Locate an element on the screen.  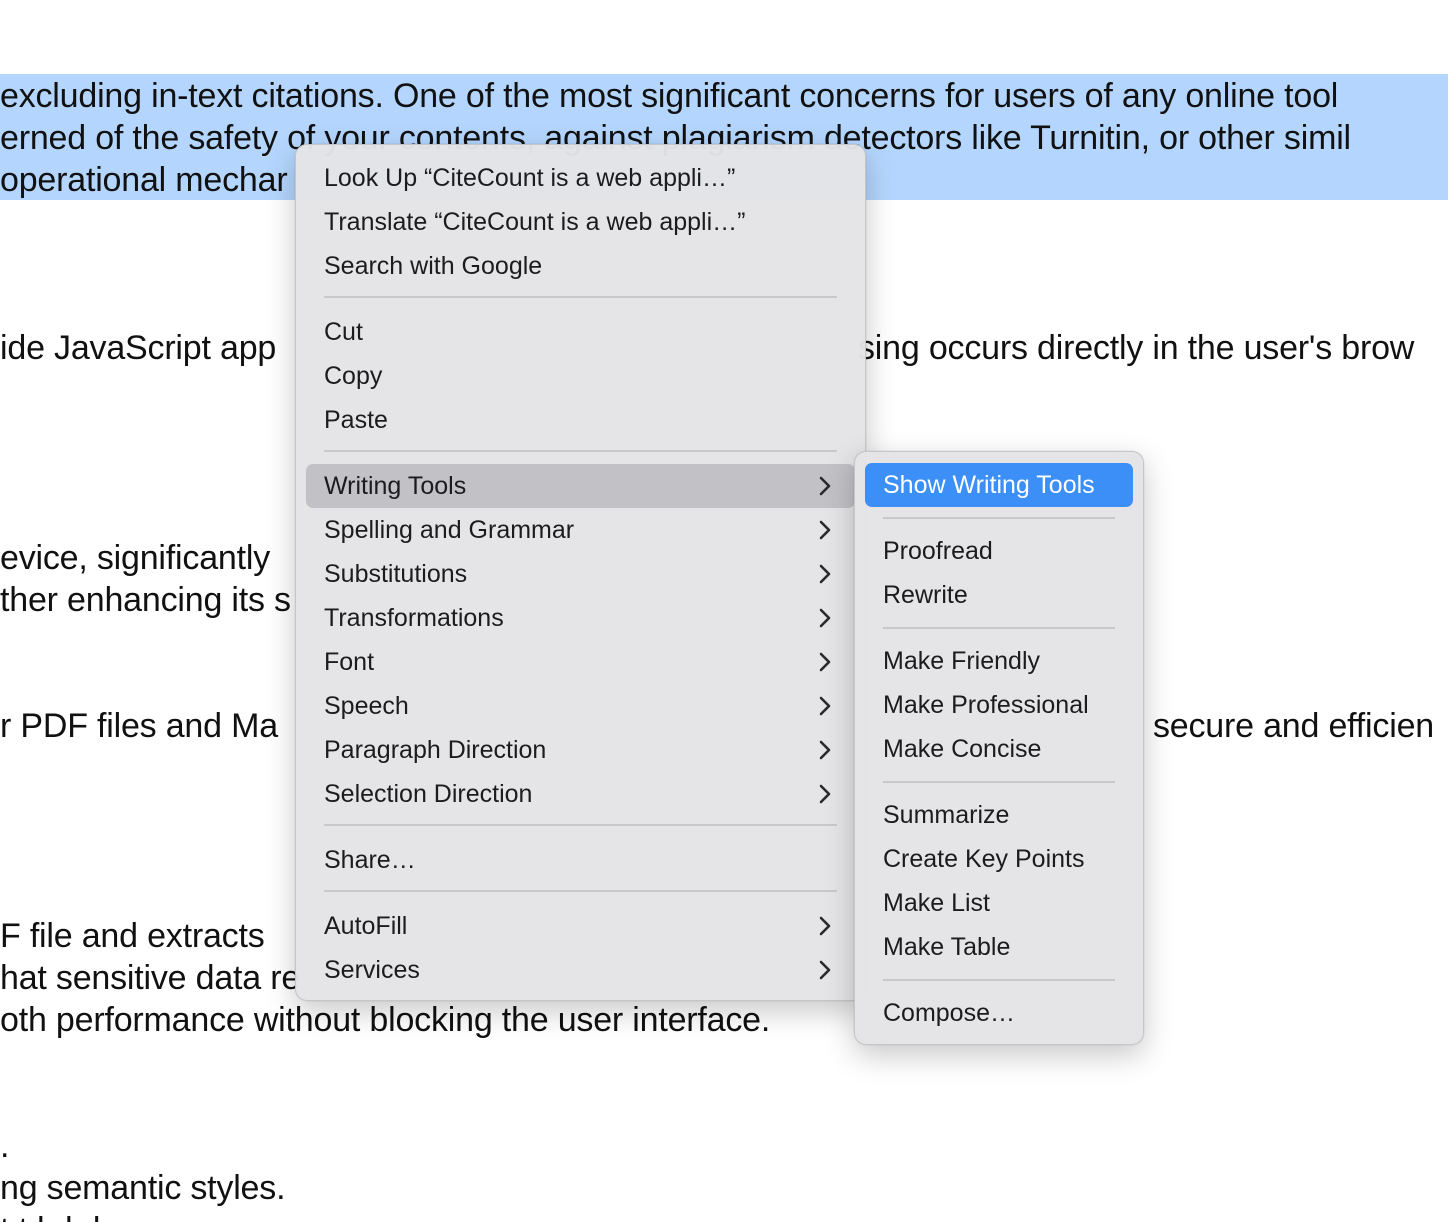
document-line: sing occurs directly in the user's brow is located at coordinates (1136, 348).